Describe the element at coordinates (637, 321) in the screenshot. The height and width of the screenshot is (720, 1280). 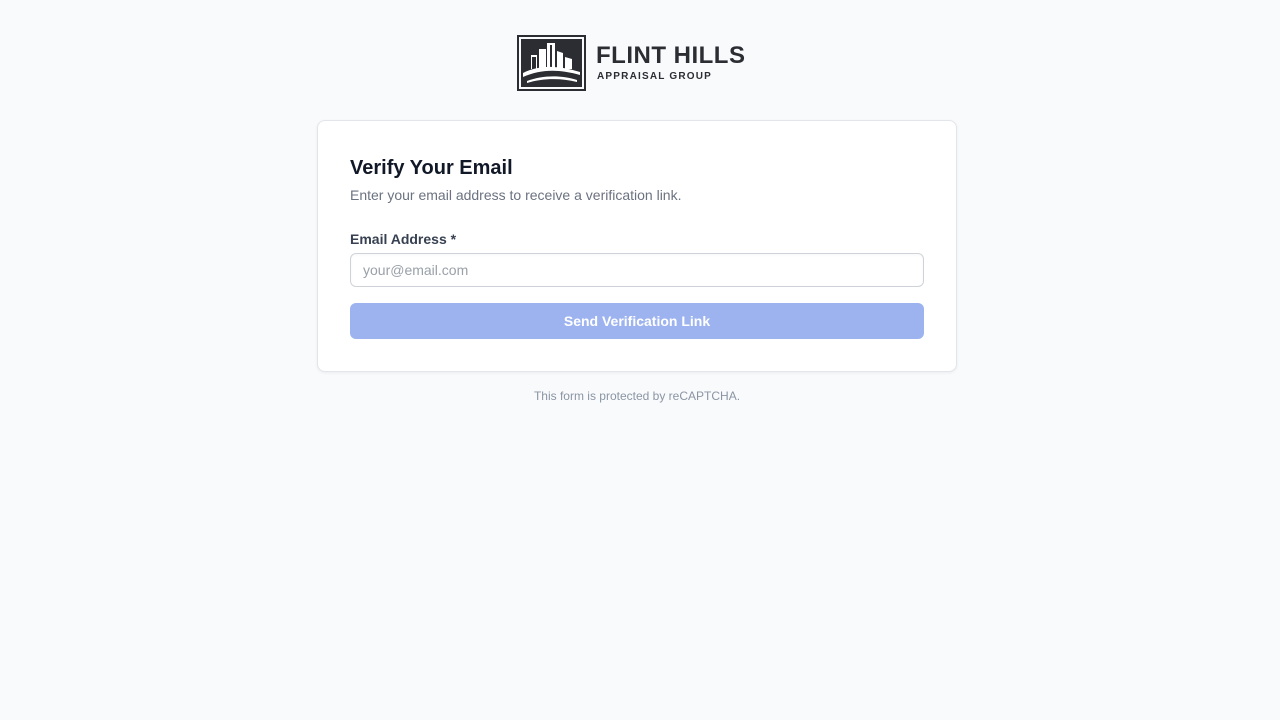
I see `send-verification-button: Send Verification Link` at that location.